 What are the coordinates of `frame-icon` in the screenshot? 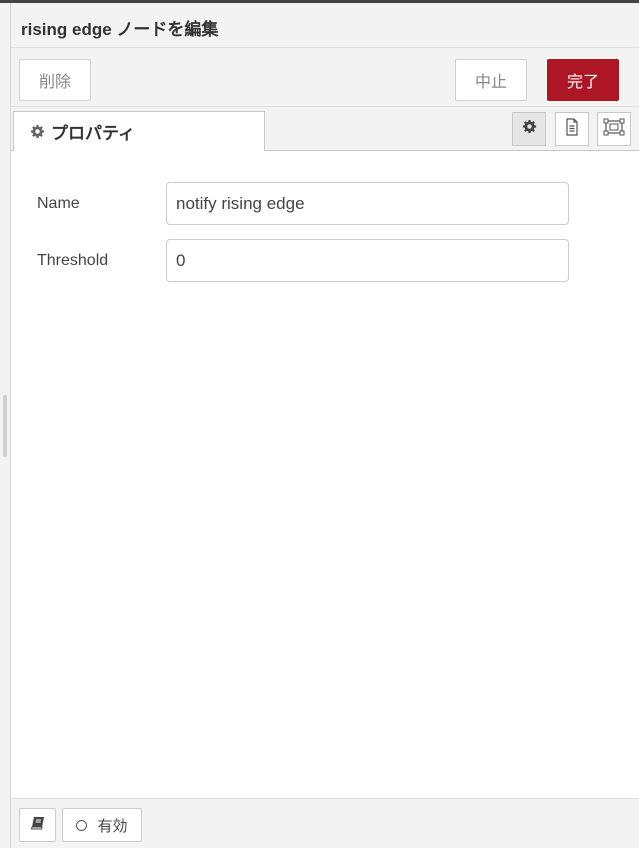 It's located at (614, 129).